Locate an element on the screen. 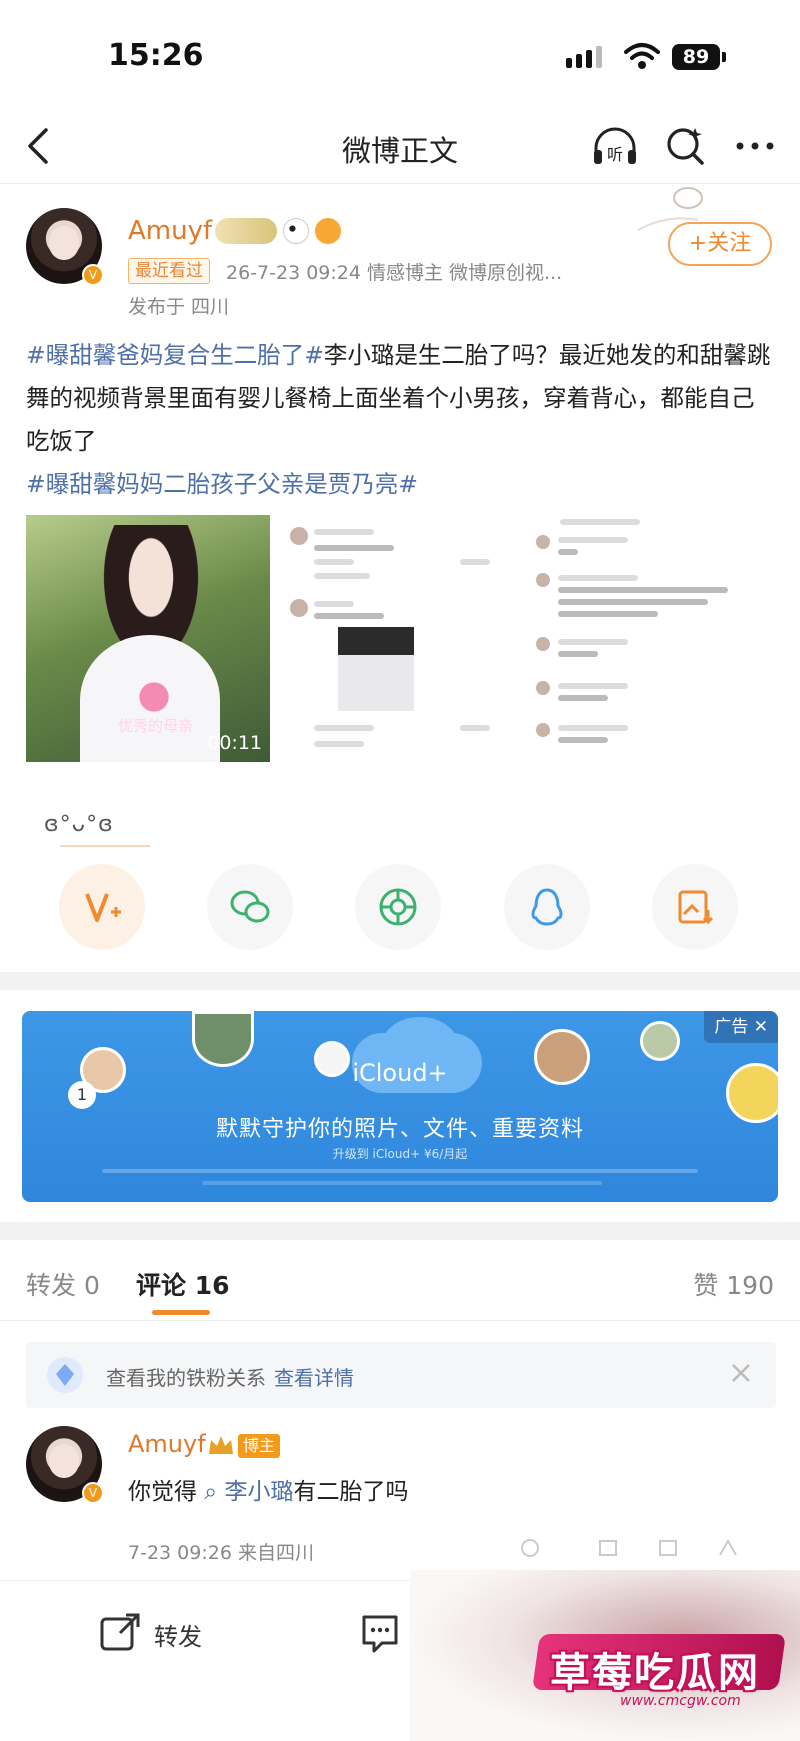 The image size is (800, 1741). tabs-divider is located at coordinates (400, 1320).